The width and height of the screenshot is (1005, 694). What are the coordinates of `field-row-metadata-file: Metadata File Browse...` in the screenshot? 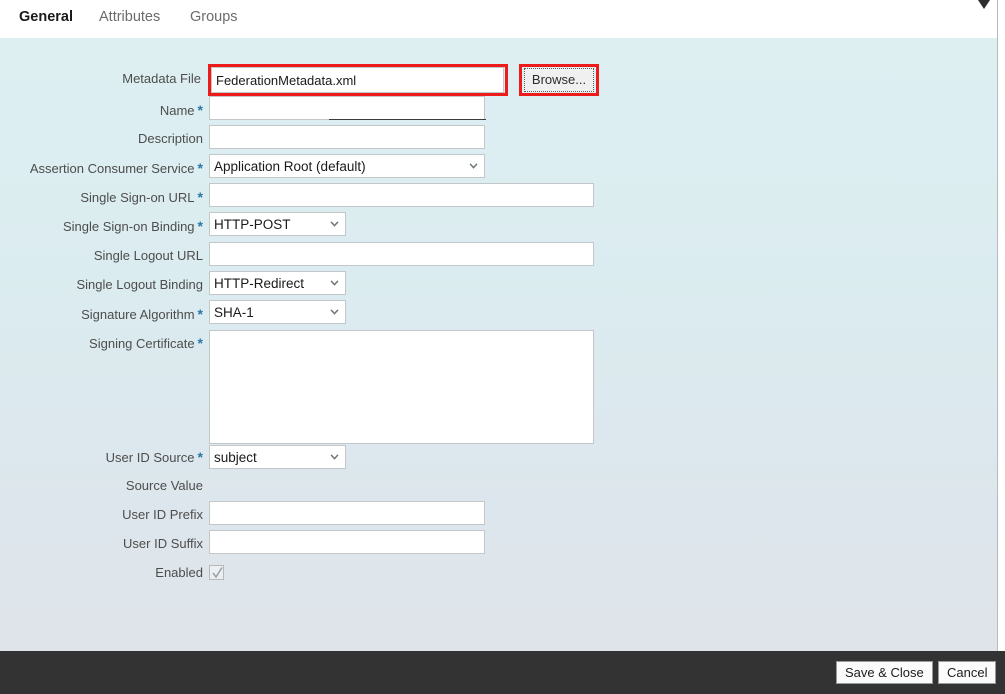 It's located at (499, 80).